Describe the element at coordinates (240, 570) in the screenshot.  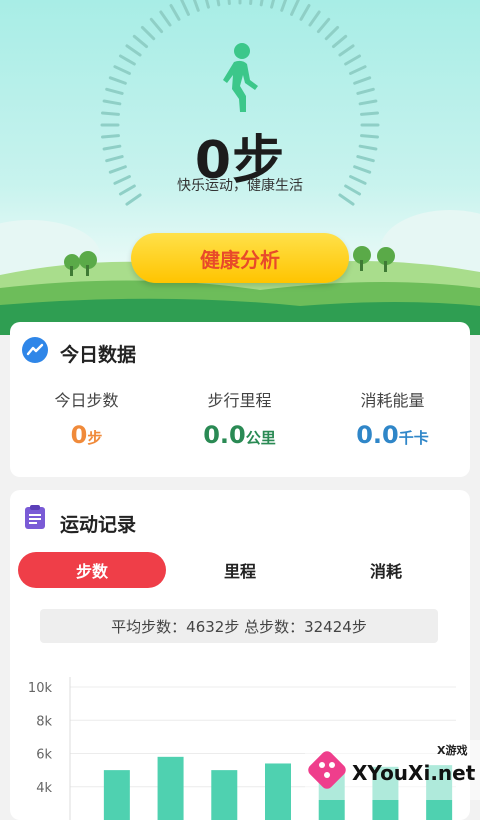
I see `tab-distance: 里程` at that location.